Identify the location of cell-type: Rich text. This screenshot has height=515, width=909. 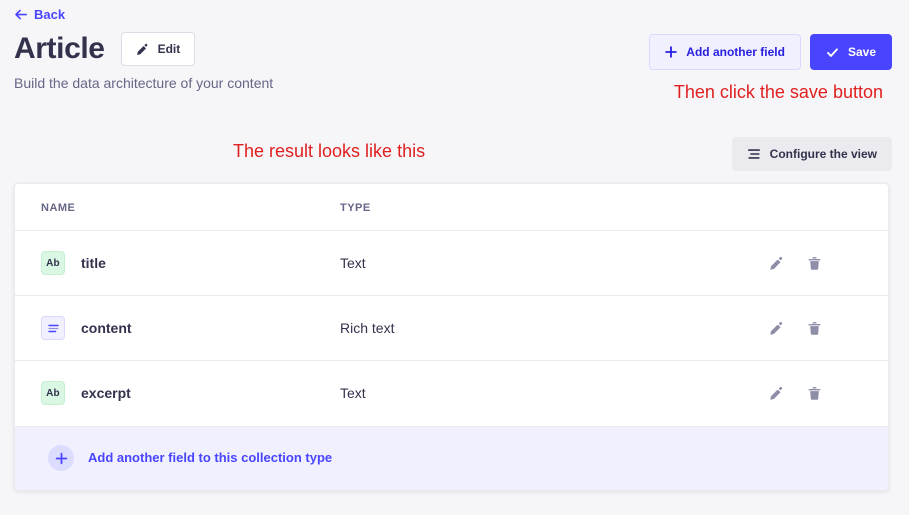
(550, 328).